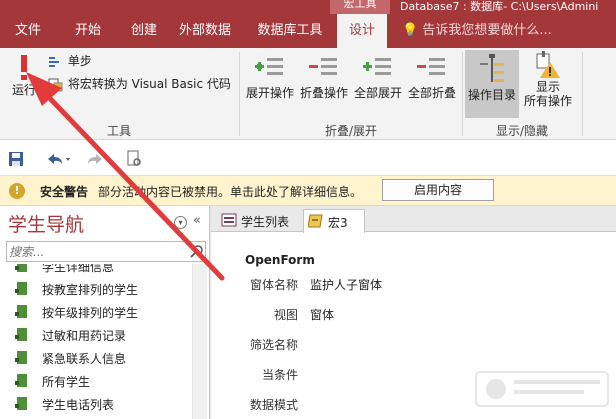  What do you see at coordinates (149, 84) in the screenshot?
I see `convert-vba-label: 将宏转换为 Visual Basic 代码` at bounding box center [149, 84].